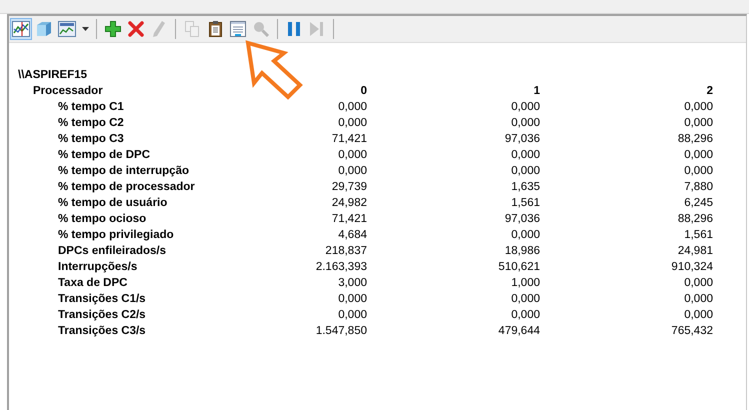 Image resolution: width=749 pixels, height=410 pixels. What do you see at coordinates (345, 251) in the screenshot?
I see `counter-value: 218,837` at bounding box center [345, 251].